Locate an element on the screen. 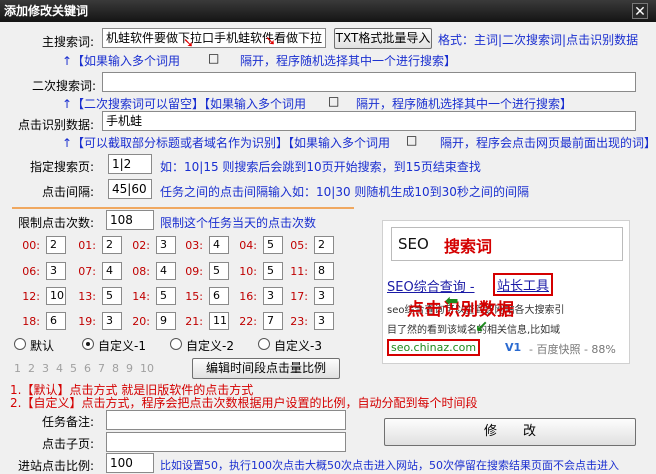 This screenshot has width=656, height=474. page-tab: 8 is located at coordinates (115, 368).